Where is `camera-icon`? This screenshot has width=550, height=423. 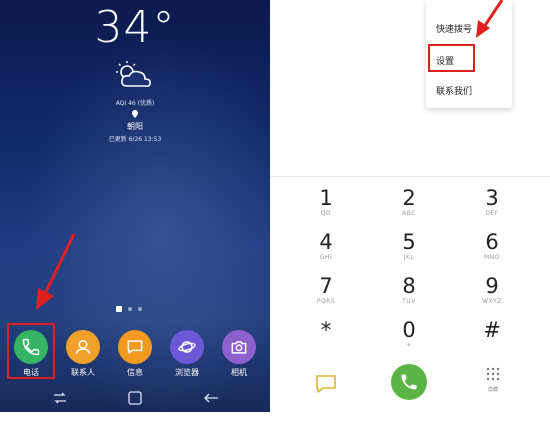
camera-icon is located at coordinates (239, 347).